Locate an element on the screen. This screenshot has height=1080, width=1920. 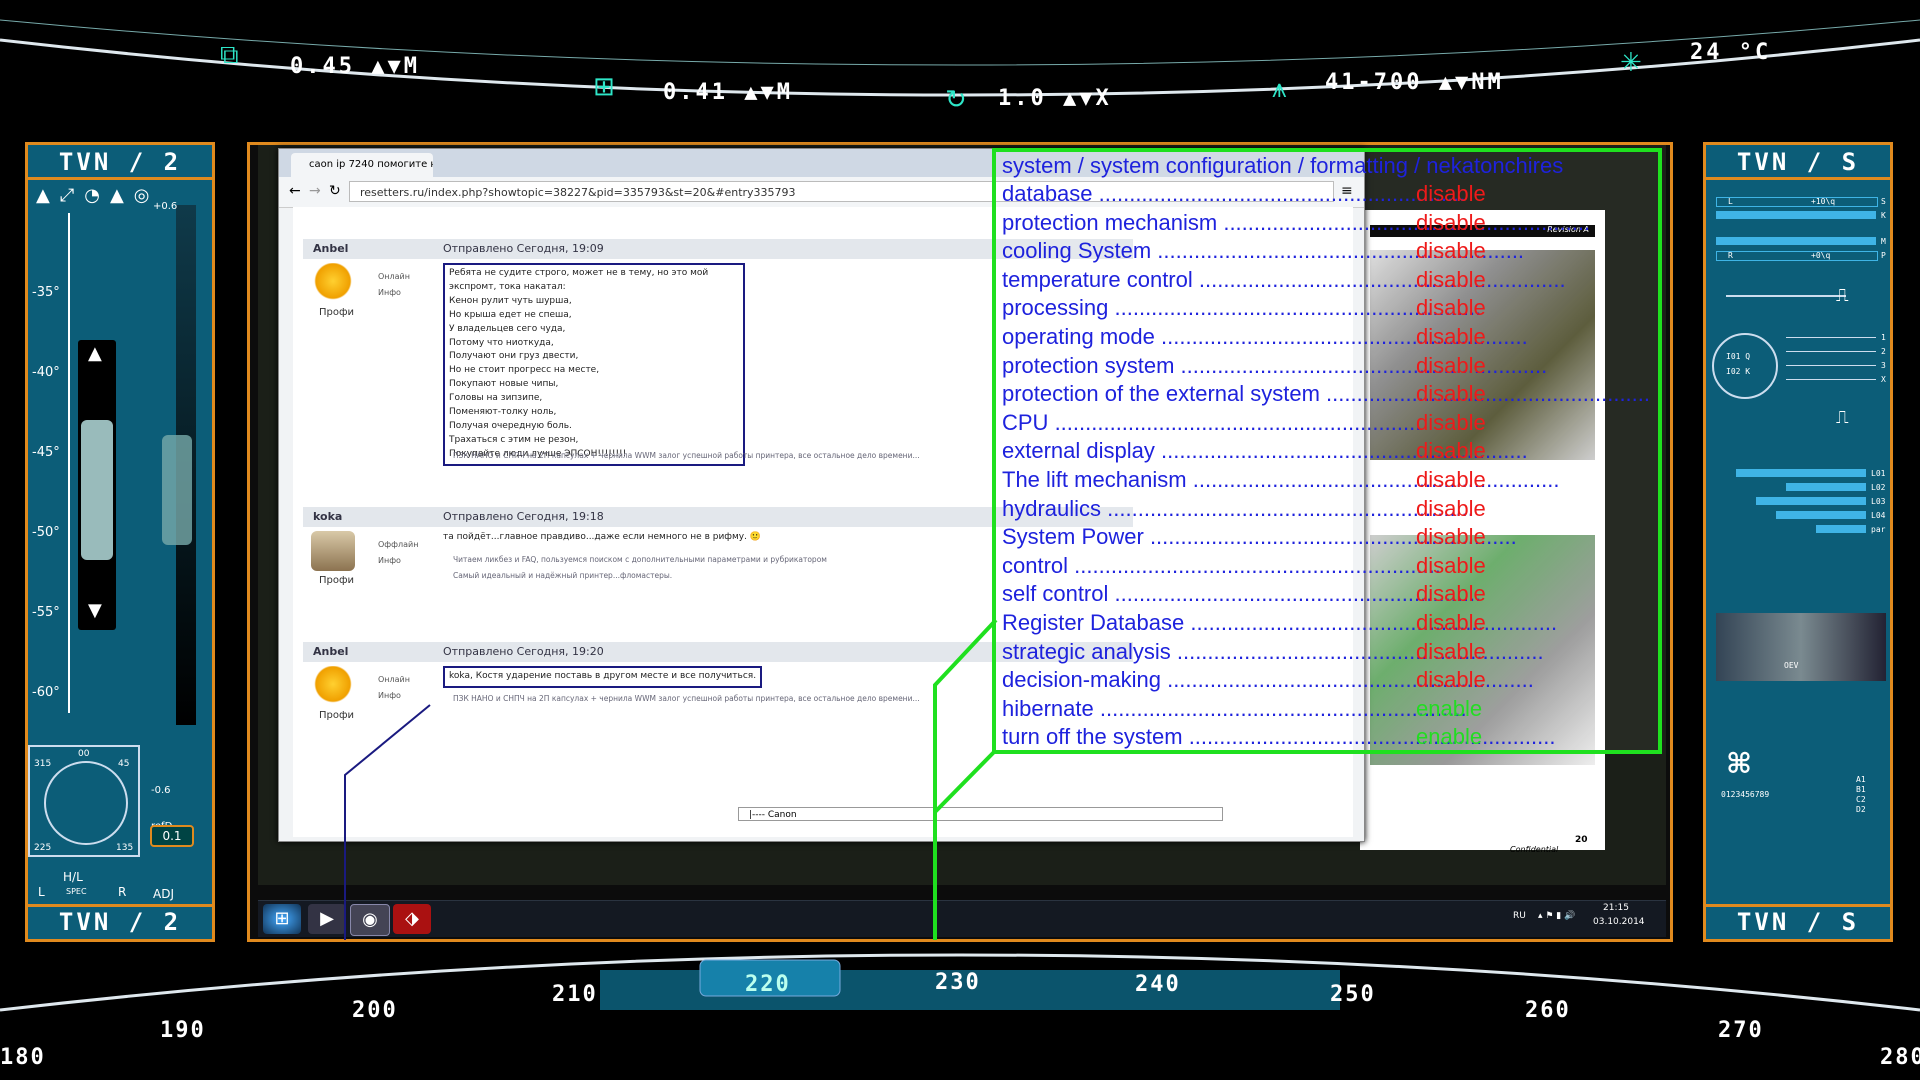
forum-jump-select: |---- Canon is located at coordinates (980, 814).